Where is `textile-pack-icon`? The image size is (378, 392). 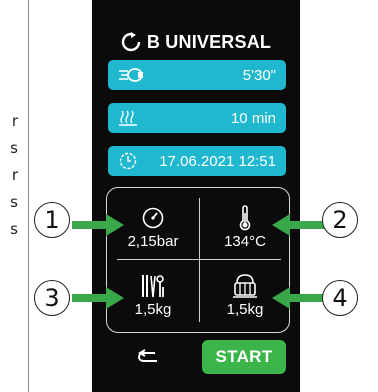
textile-pack-icon is located at coordinates (245, 285).